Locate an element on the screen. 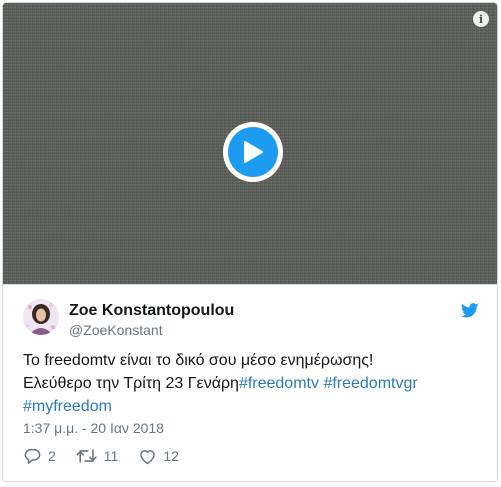 This screenshot has width=501, height=487. info-icon: i is located at coordinates (481, 19).